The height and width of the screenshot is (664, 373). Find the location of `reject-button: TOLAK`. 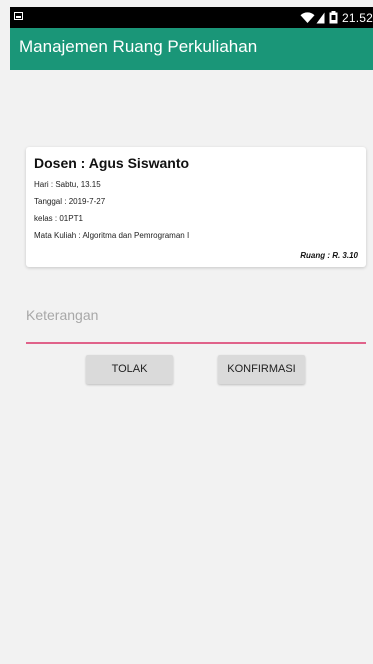

reject-button: TOLAK is located at coordinates (129, 369).